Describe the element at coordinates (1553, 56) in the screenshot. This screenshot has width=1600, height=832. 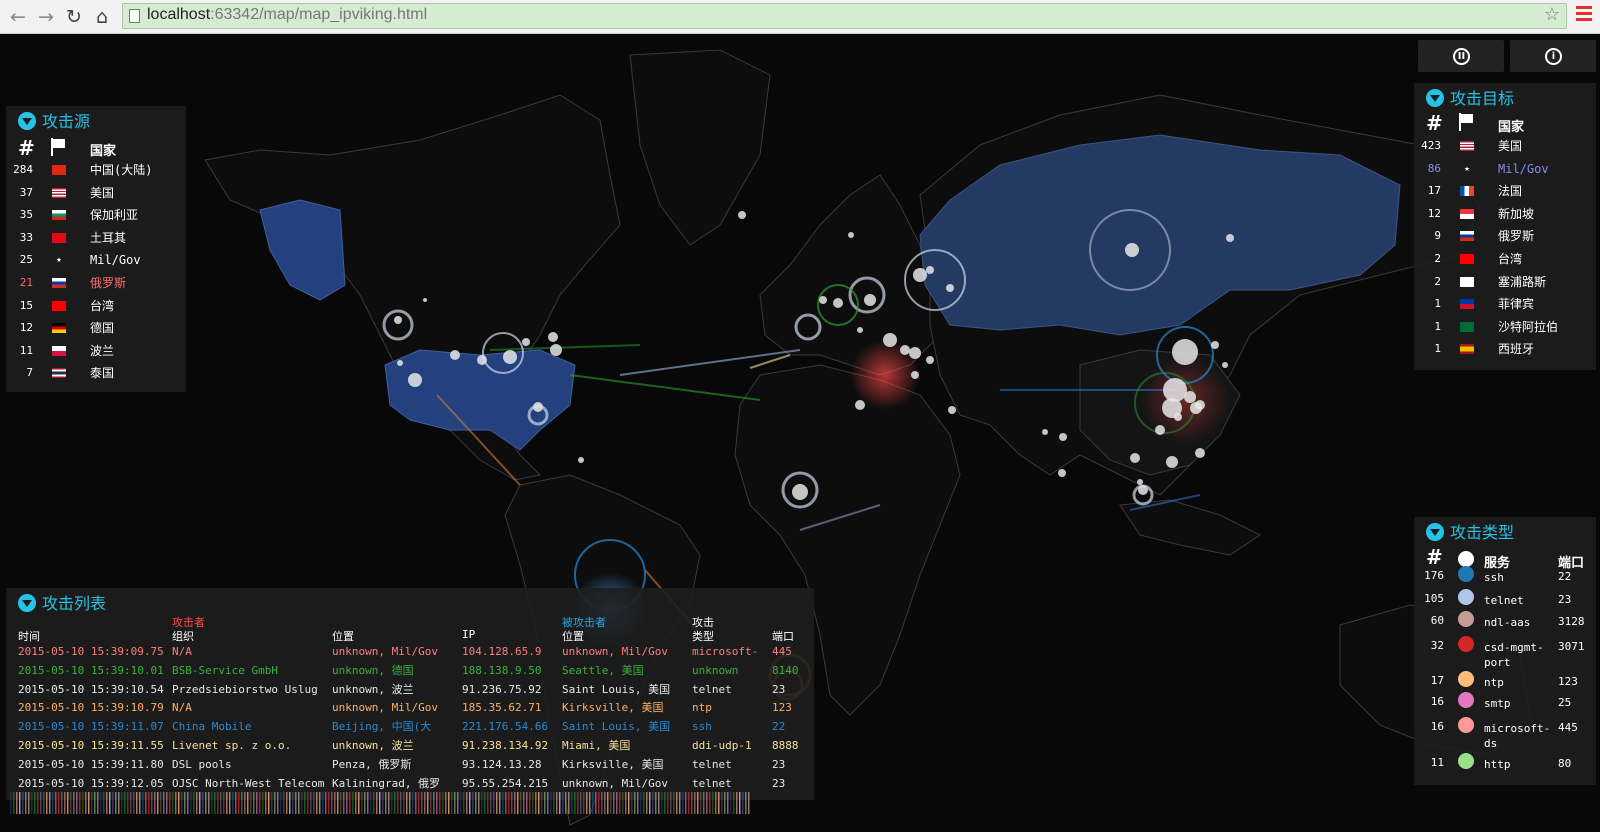
I see `info-button: i` at that location.